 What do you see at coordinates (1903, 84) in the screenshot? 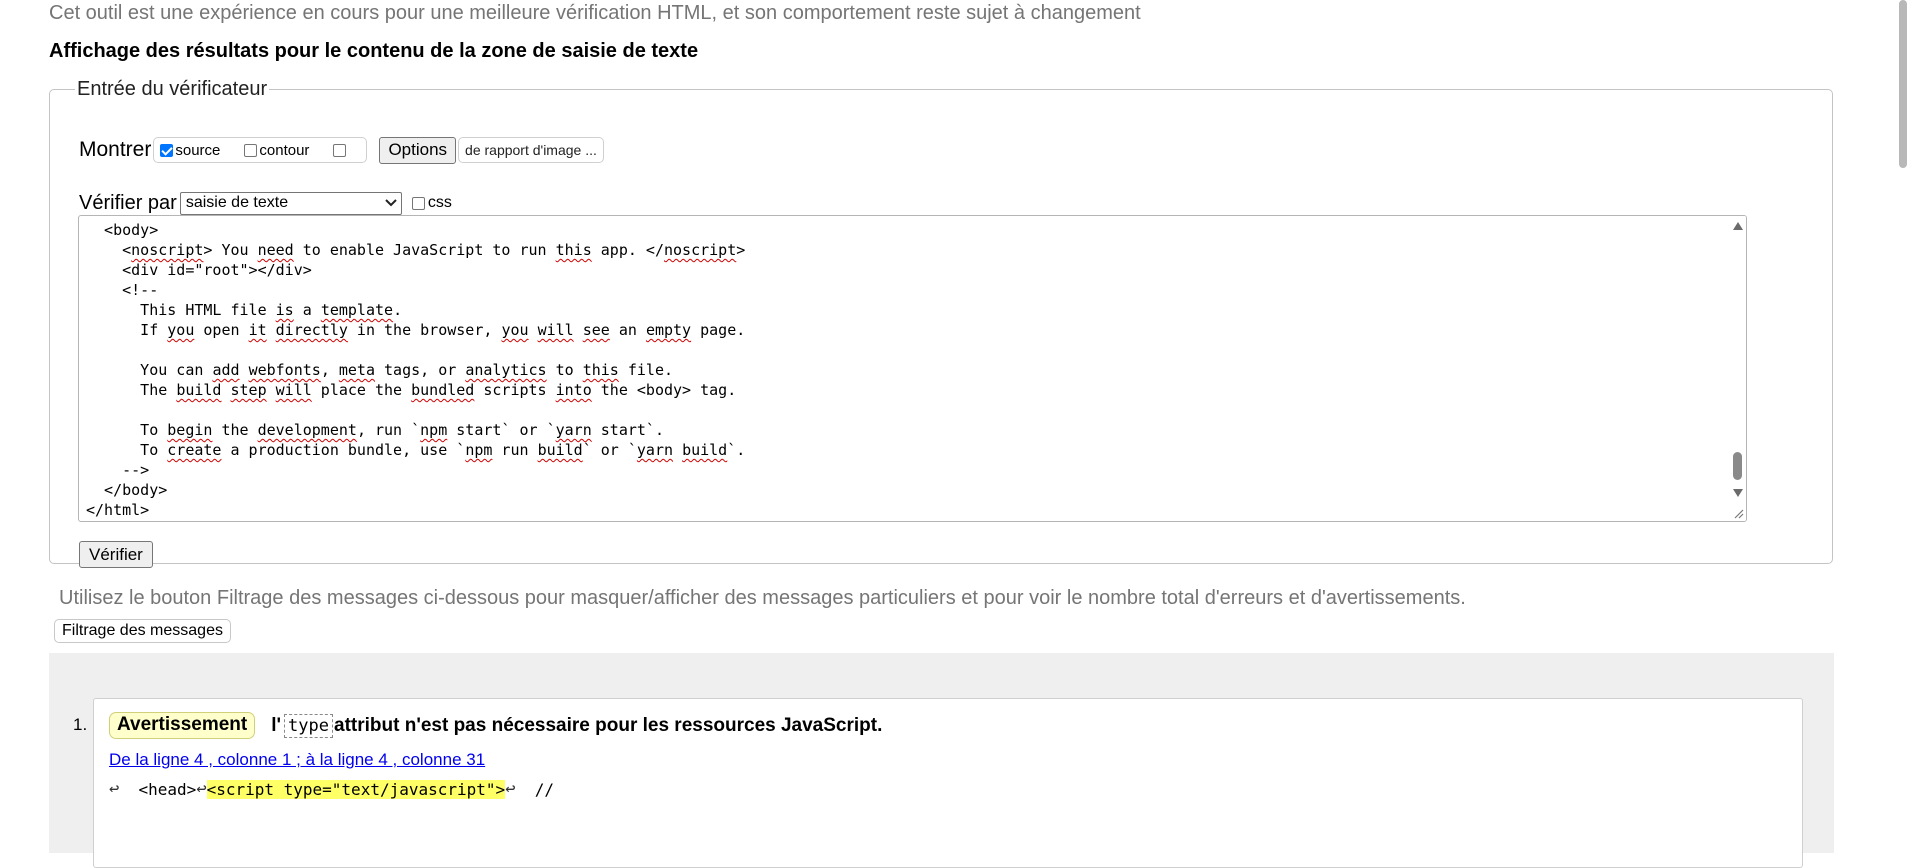
I see `page-scroll-thumb` at bounding box center [1903, 84].